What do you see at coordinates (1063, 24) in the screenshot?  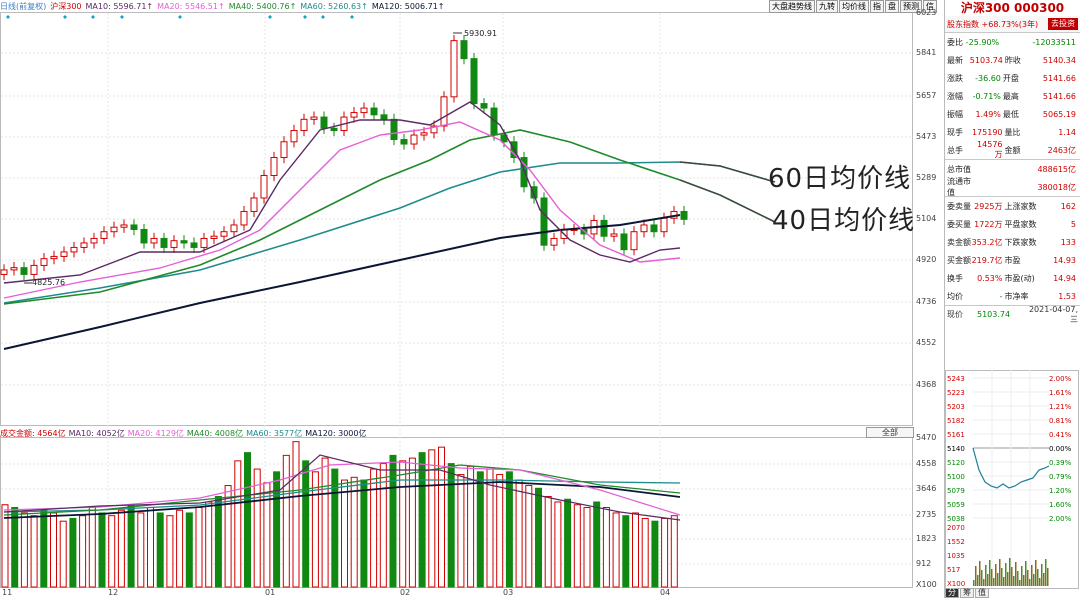 I see `invest-button: 去投资` at bounding box center [1063, 24].